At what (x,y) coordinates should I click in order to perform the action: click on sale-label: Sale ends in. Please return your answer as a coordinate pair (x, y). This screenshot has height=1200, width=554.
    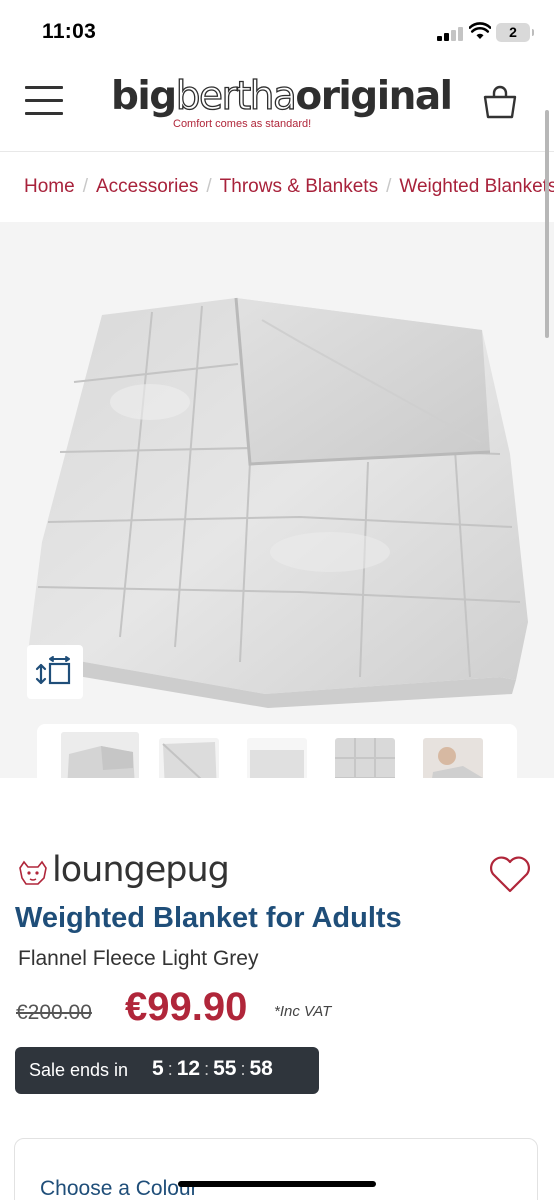
    Looking at the image, I should click on (79, 1070).